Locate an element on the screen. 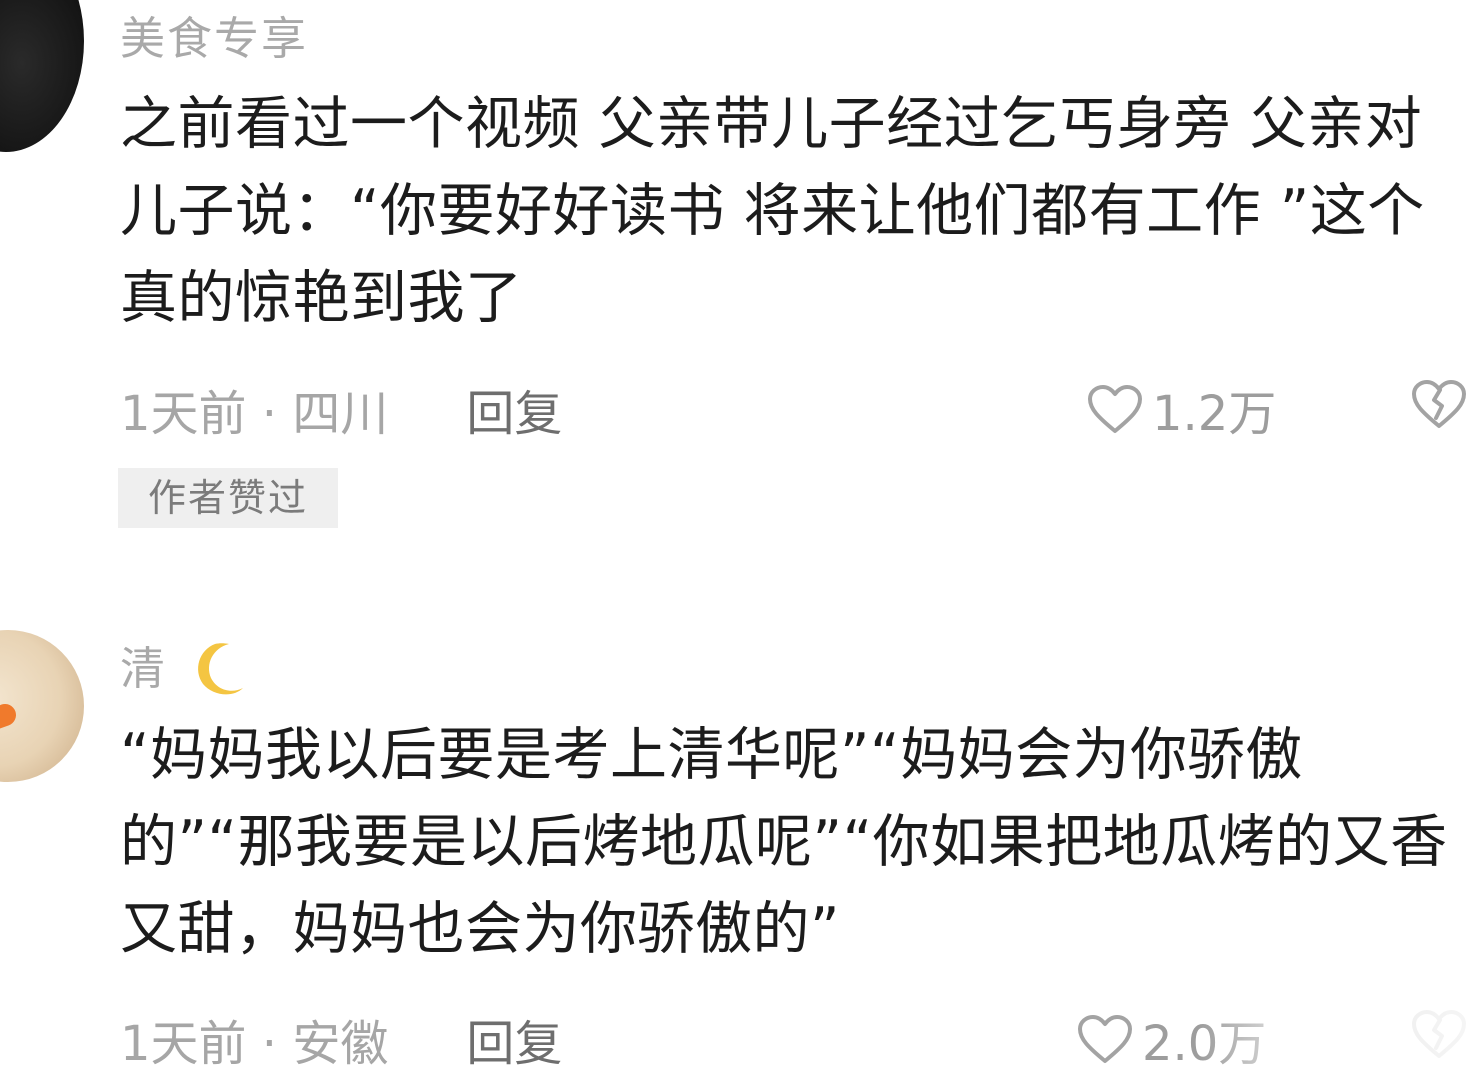 The width and height of the screenshot is (1477, 1080). comment-meta: 1天前 · 四川 回复 is located at coordinates (341, 409).